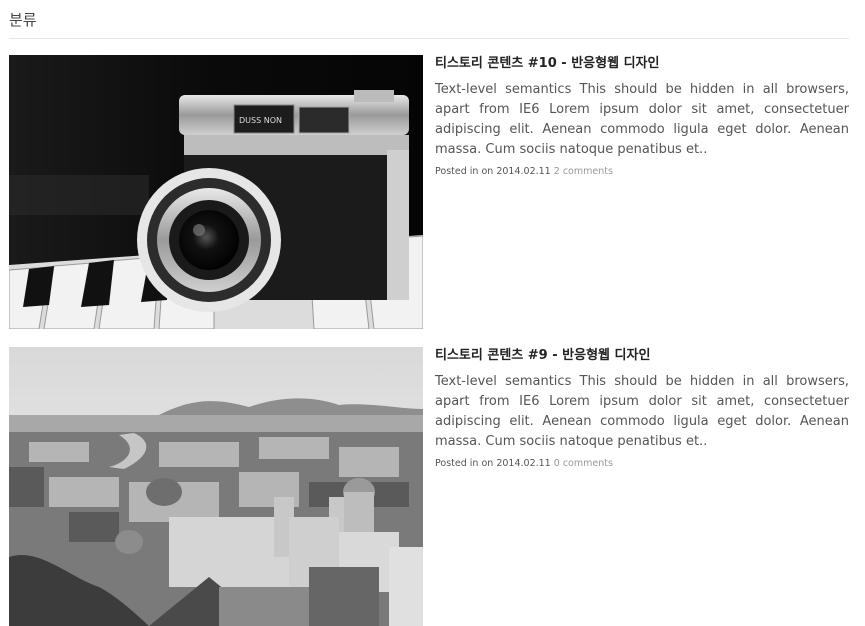  What do you see at coordinates (642, 171) in the screenshot?
I see `post-meta: Posted in on 2014.02.11 2 comments` at bounding box center [642, 171].